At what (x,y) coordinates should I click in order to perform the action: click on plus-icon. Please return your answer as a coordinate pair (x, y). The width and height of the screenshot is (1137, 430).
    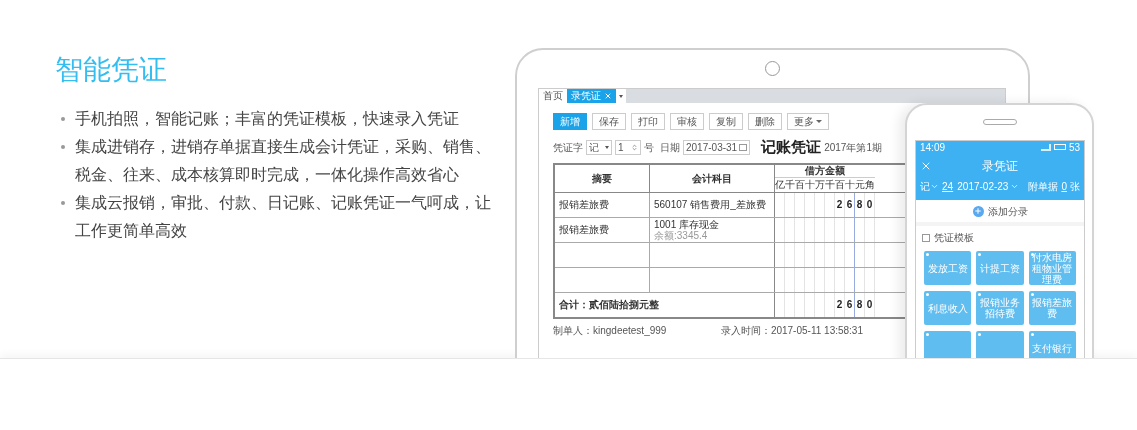
    Looking at the image, I should click on (978, 211).